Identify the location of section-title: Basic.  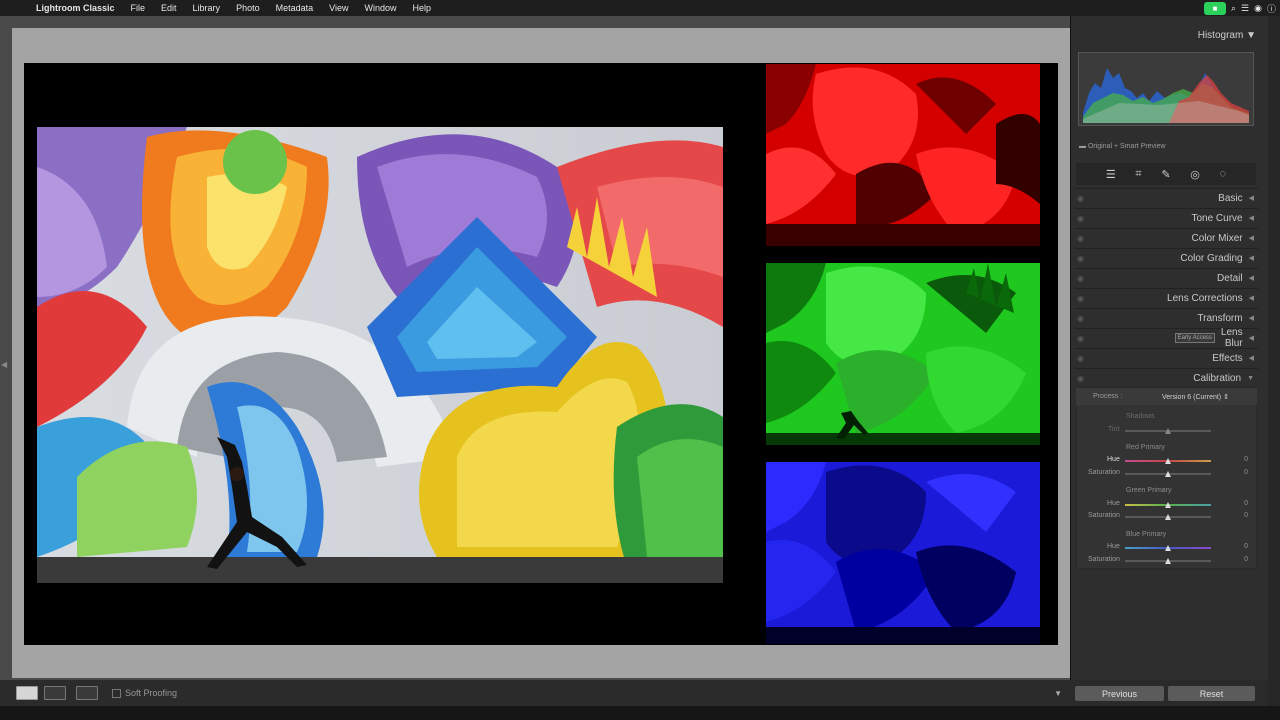
(1230, 198).